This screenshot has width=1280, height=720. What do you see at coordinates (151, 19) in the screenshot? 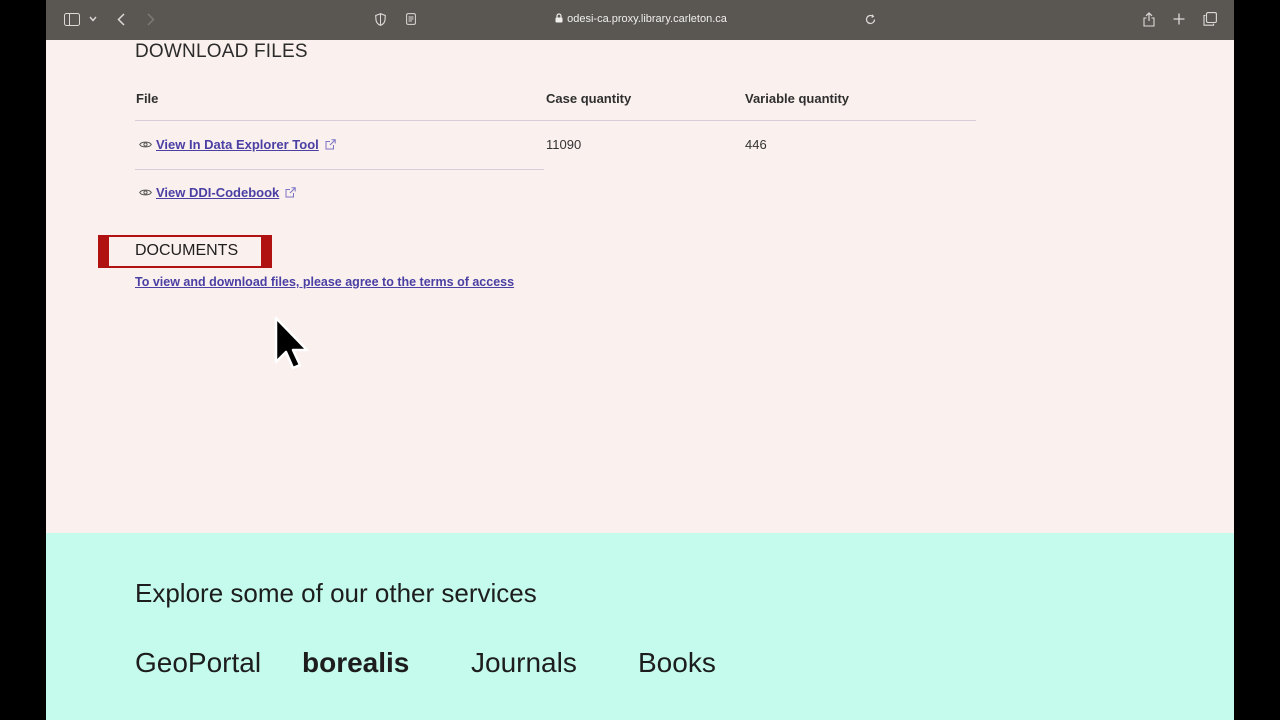
I see `forward-icon` at bounding box center [151, 19].